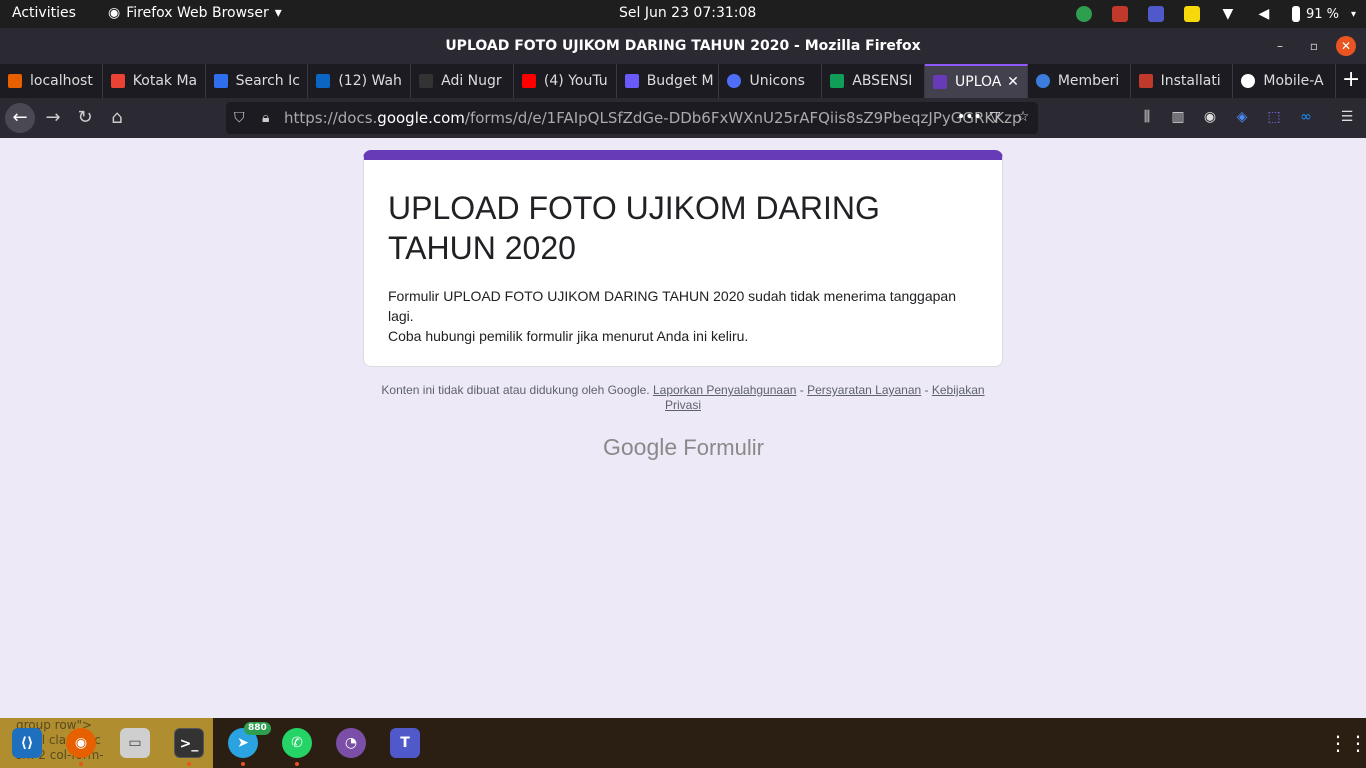 This screenshot has height=768, width=1366. I want to click on tab-label: localhost, so click(61, 81).